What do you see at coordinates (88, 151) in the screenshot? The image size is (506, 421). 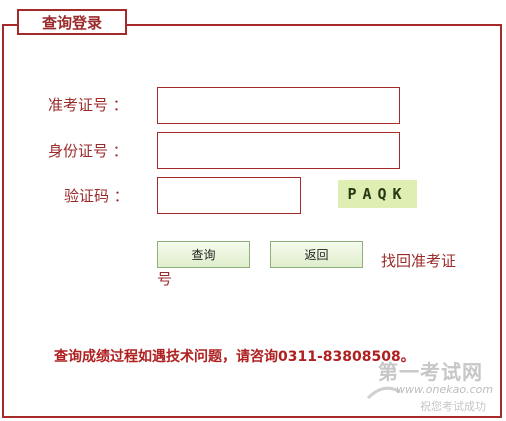 I see `id-card-label: 身份证号 ：` at bounding box center [88, 151].